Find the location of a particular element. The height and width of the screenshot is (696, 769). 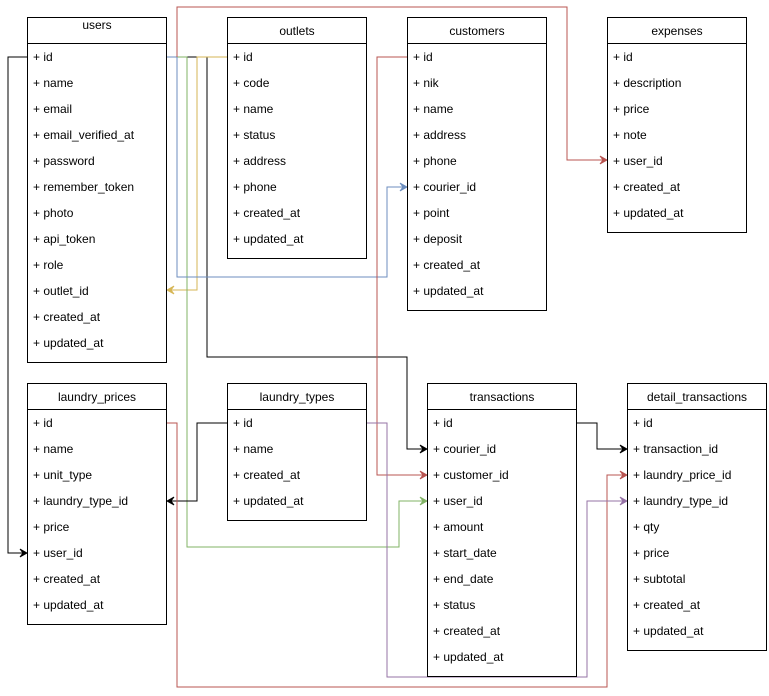

field-customer-id: + customer_id is located at coordinates (502, 475).